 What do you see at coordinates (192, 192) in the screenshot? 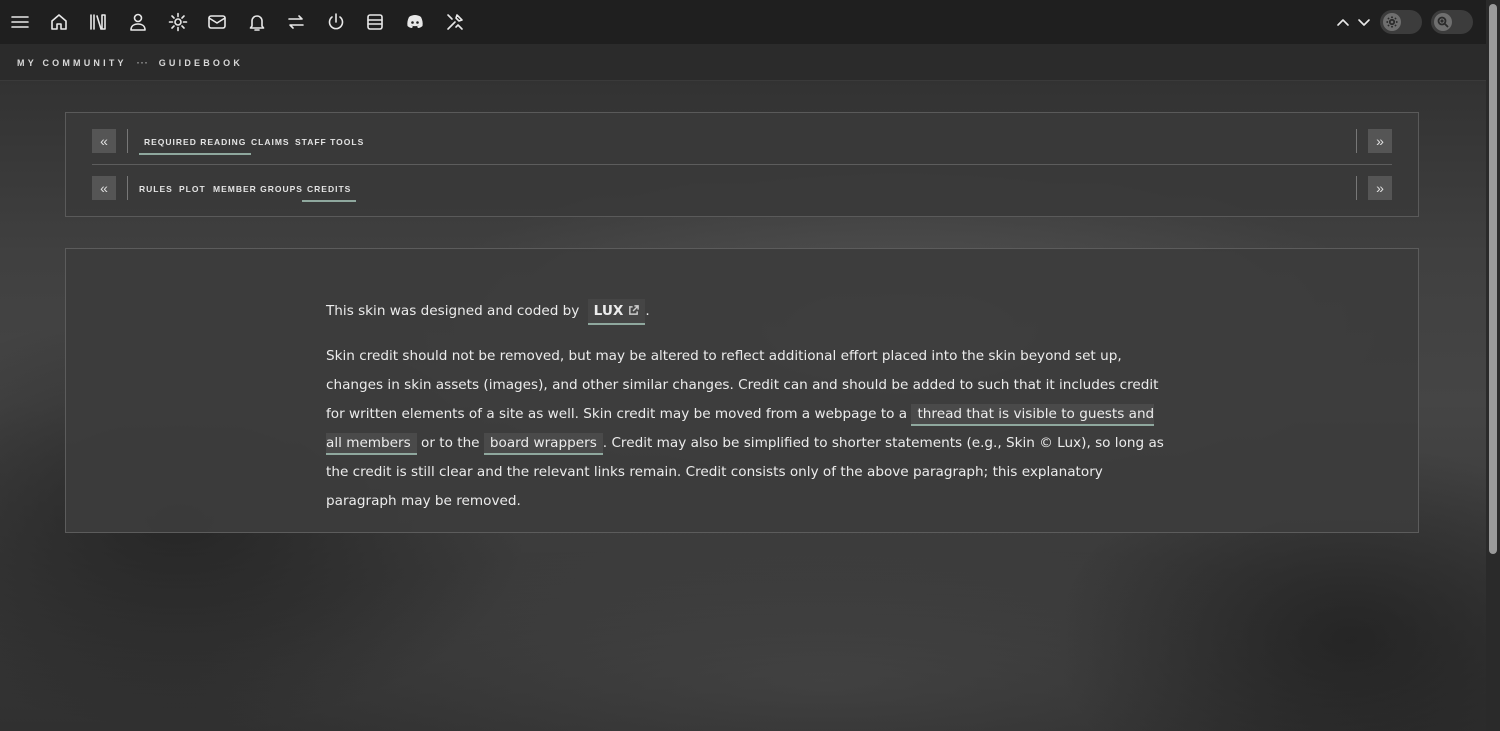
I see `tab-plot: PLOT` at bounding box center [192, 192].